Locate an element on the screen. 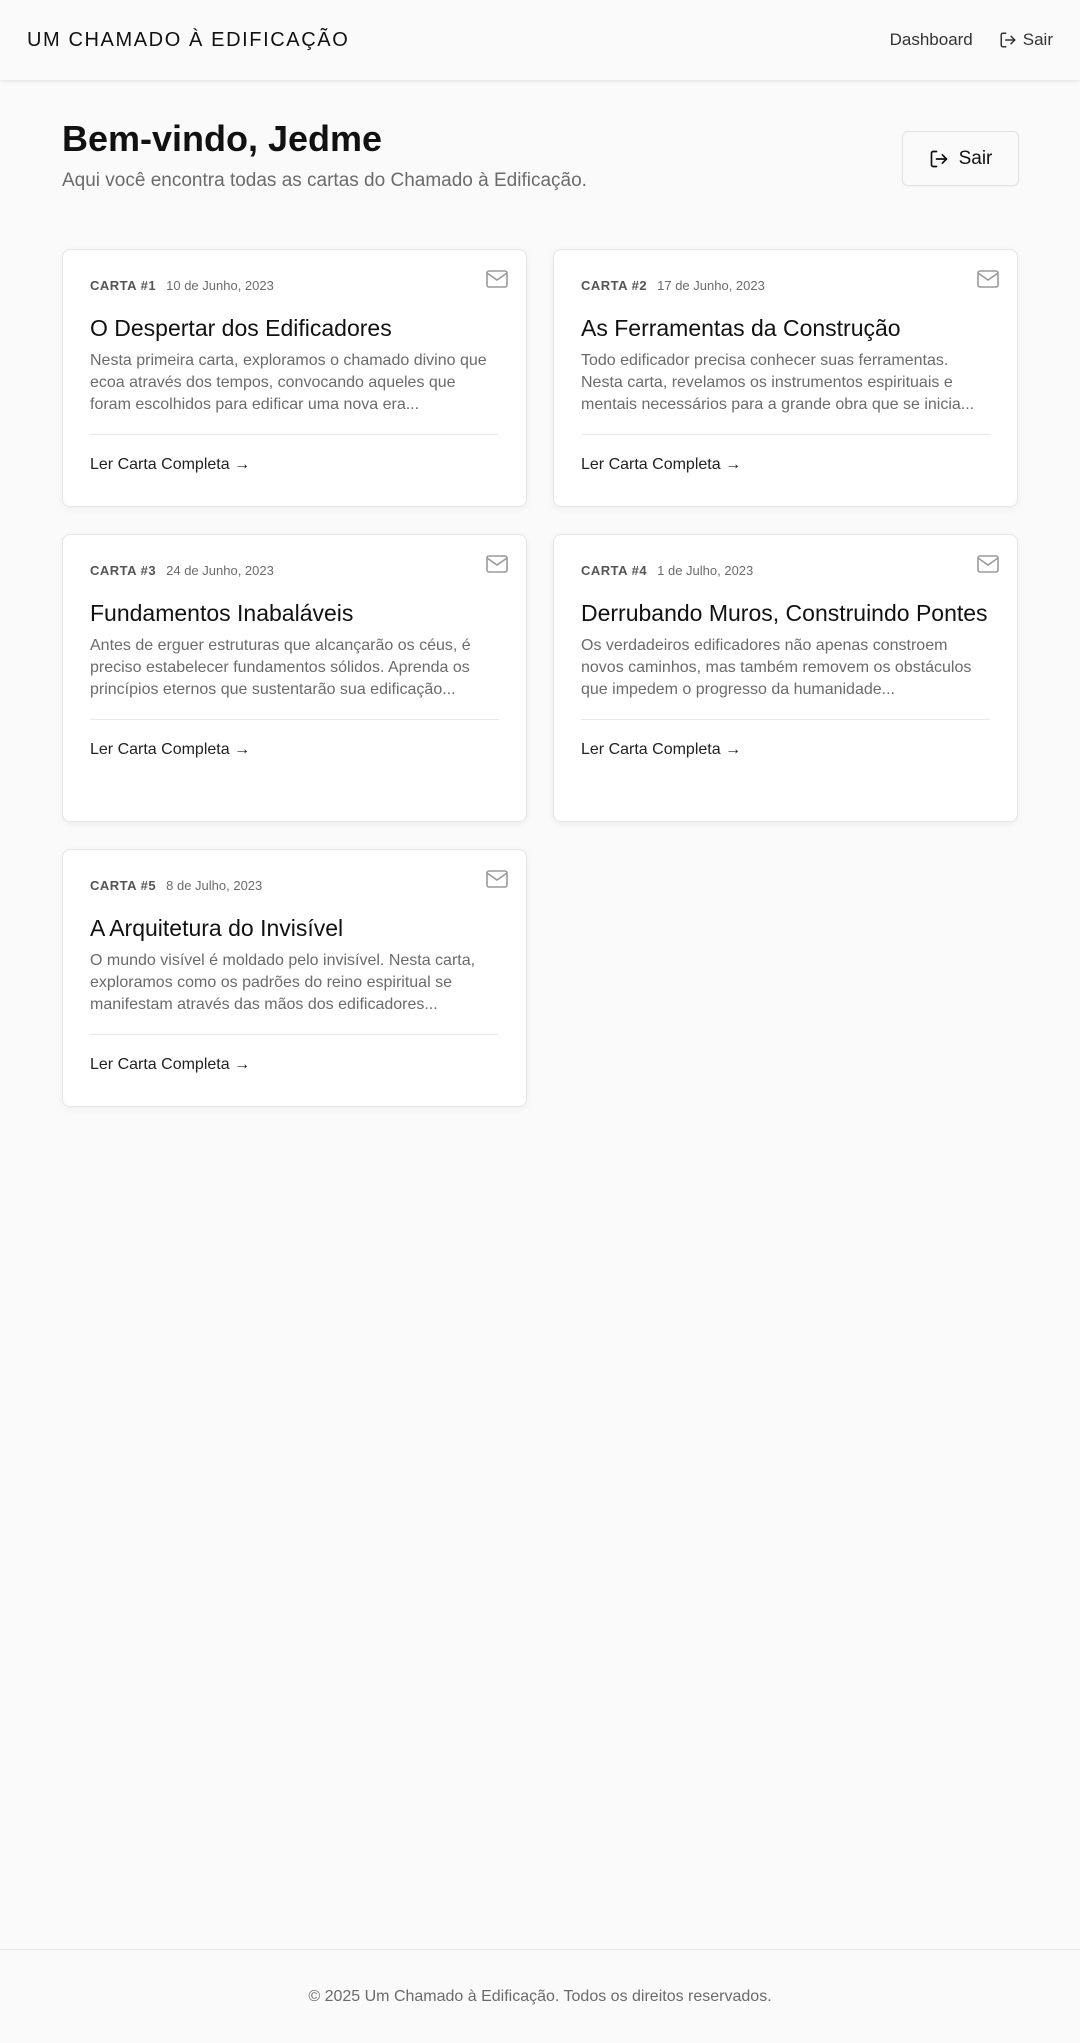 Image resolution: width=1080 pixels, height=2043 pixels. nav-logout-link: Sair is located at coordinates (1026, 40).